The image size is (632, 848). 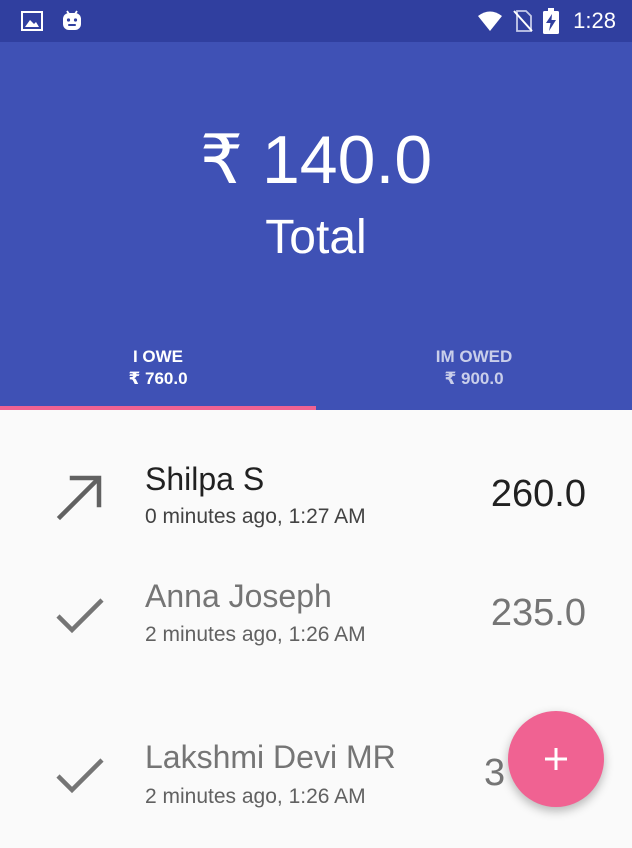 I want to click on total-amount: ₹ 140.0, so click(x=316, y=160).